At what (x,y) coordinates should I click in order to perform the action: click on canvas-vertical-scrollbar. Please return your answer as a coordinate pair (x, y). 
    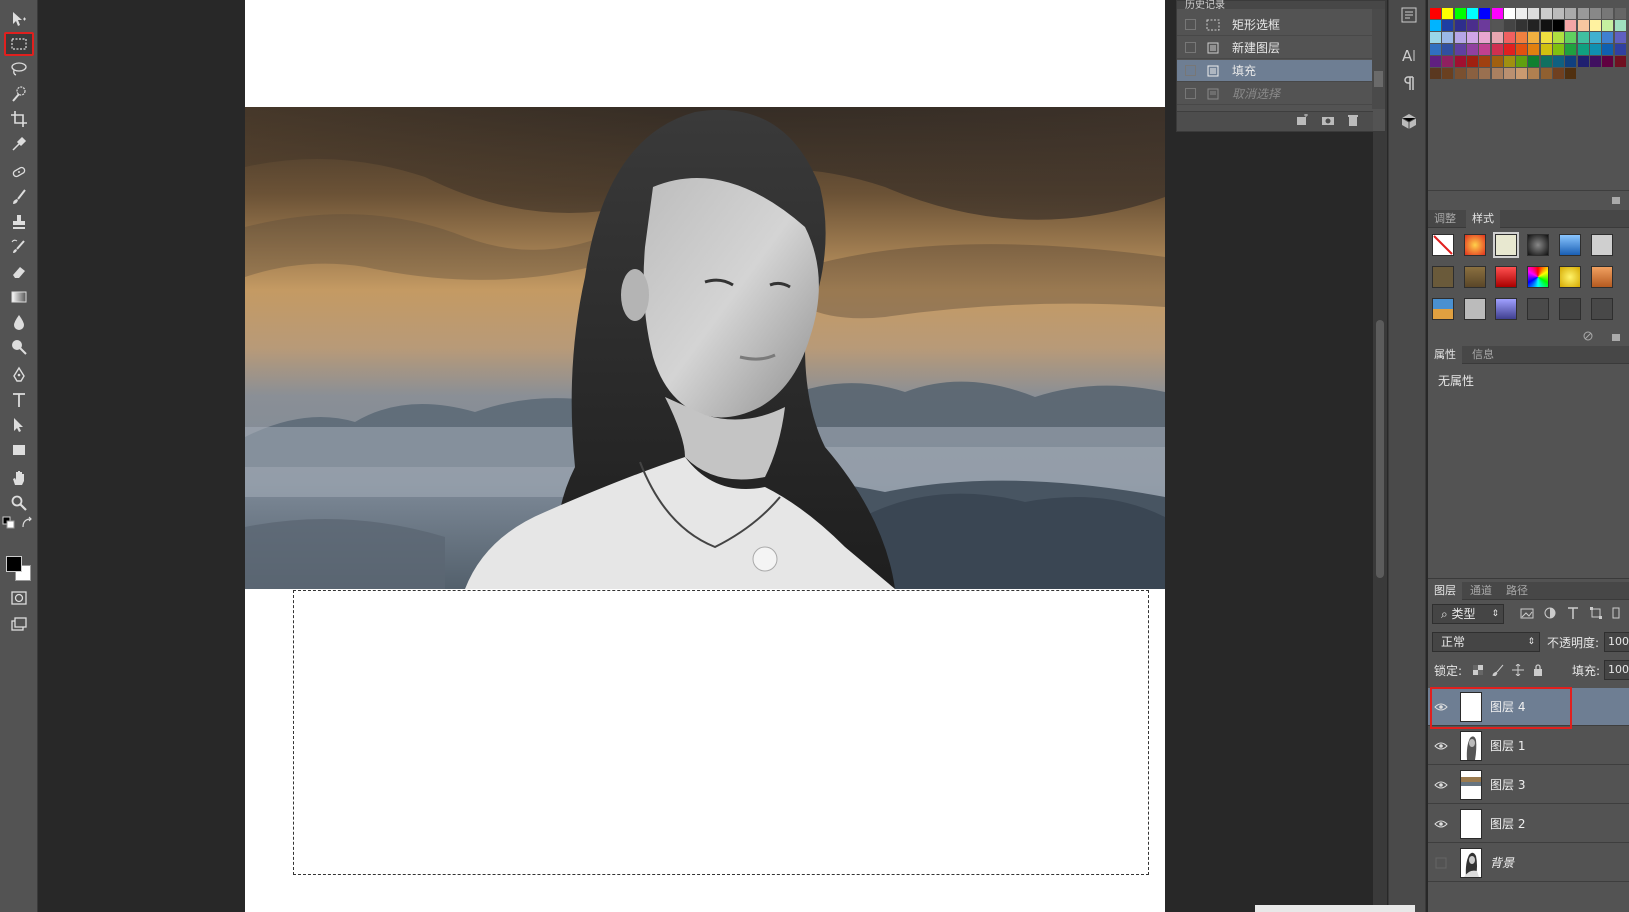
    Looking at the image, I should click on (1380, 456).